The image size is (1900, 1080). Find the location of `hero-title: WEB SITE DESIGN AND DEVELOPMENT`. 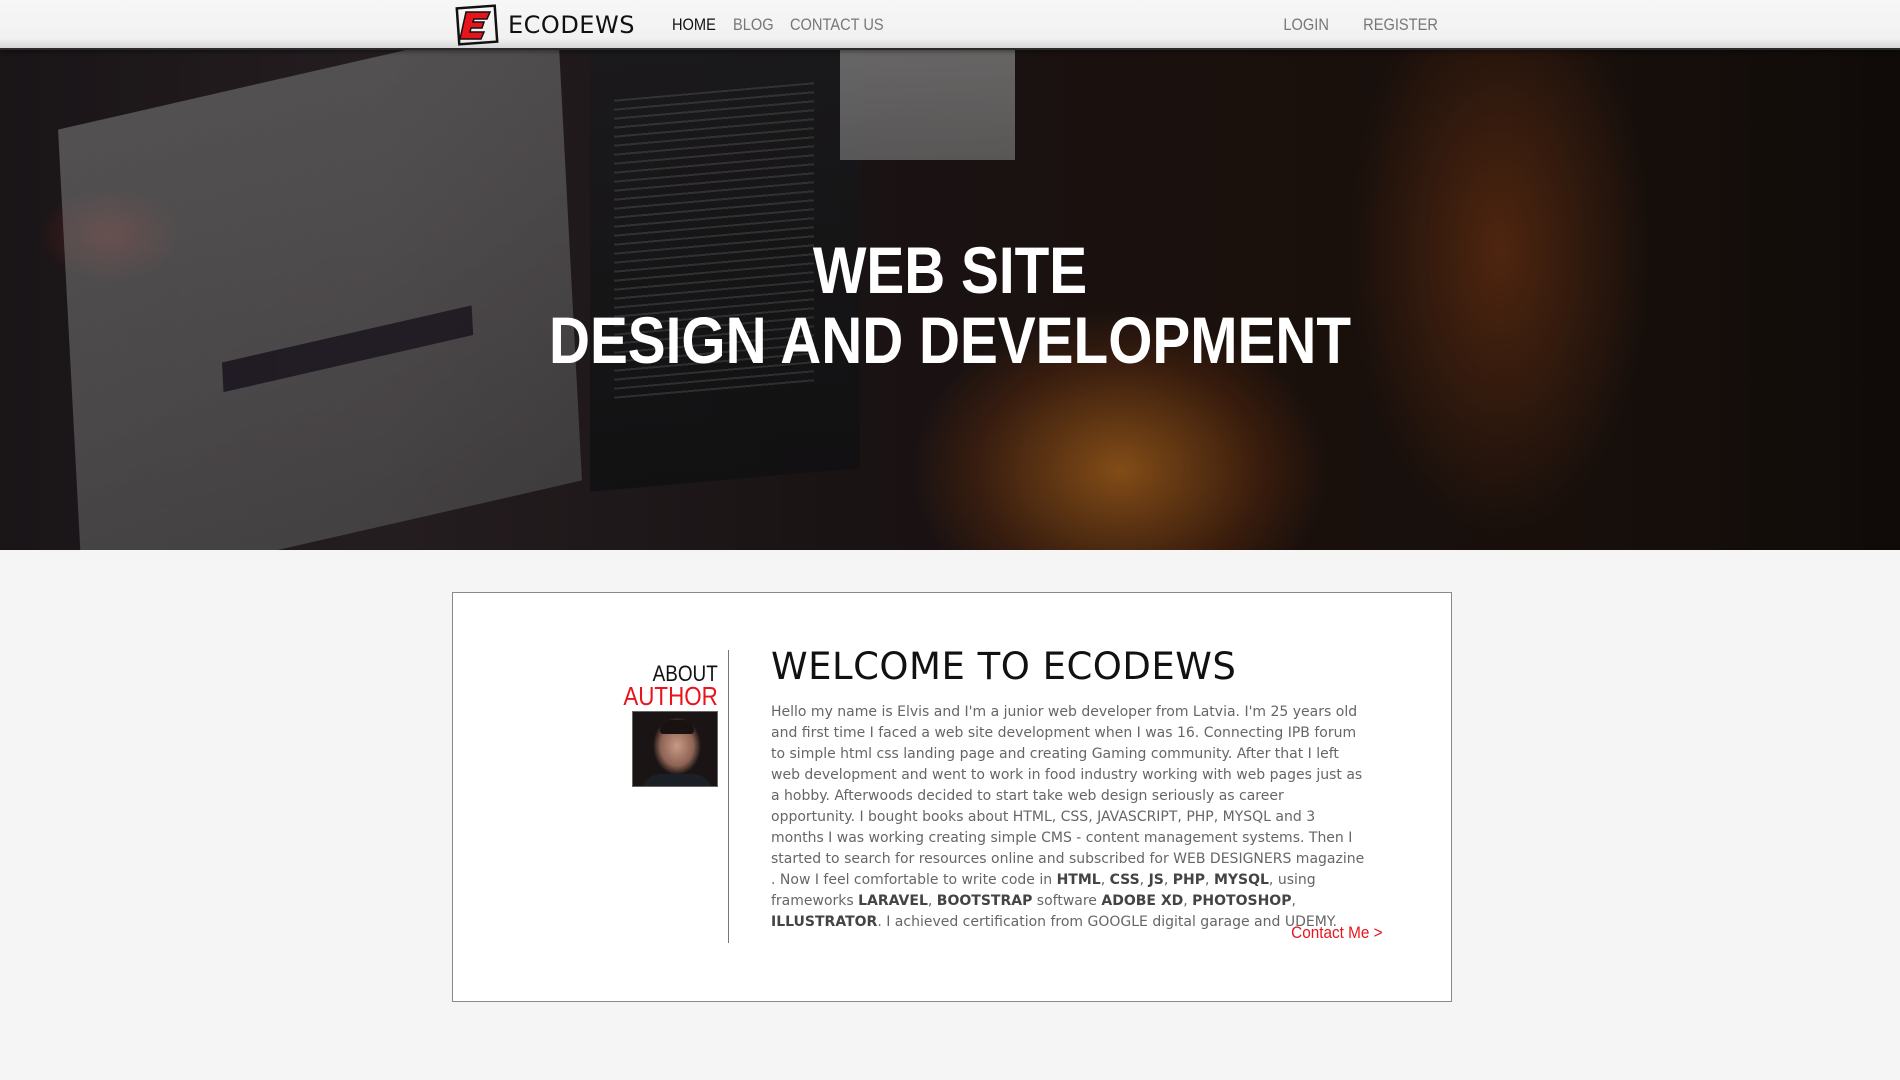

hero-title: WEB SITE DESIGN AND DEVELOPMENT is located at coordinates (950, 305).